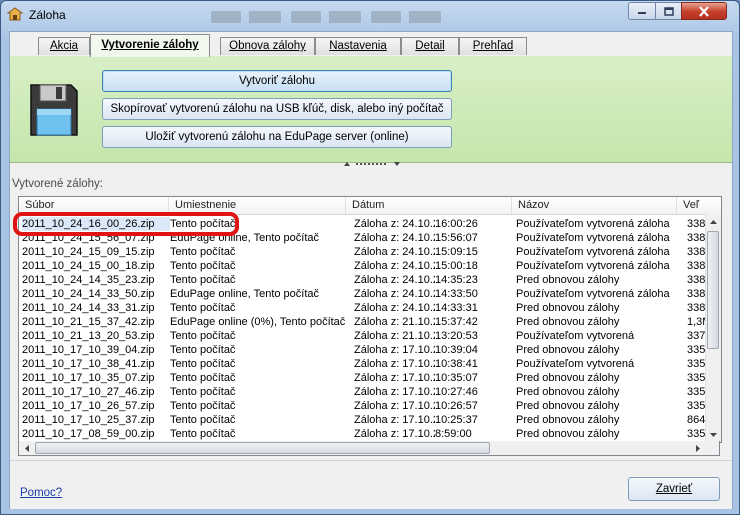 The height and width of the screenshot is (515, 740). What do you see at coordinates (456, 350) in the screenshot?
I see `cell-time: 10:39:04` at bounding box center [456, 350].